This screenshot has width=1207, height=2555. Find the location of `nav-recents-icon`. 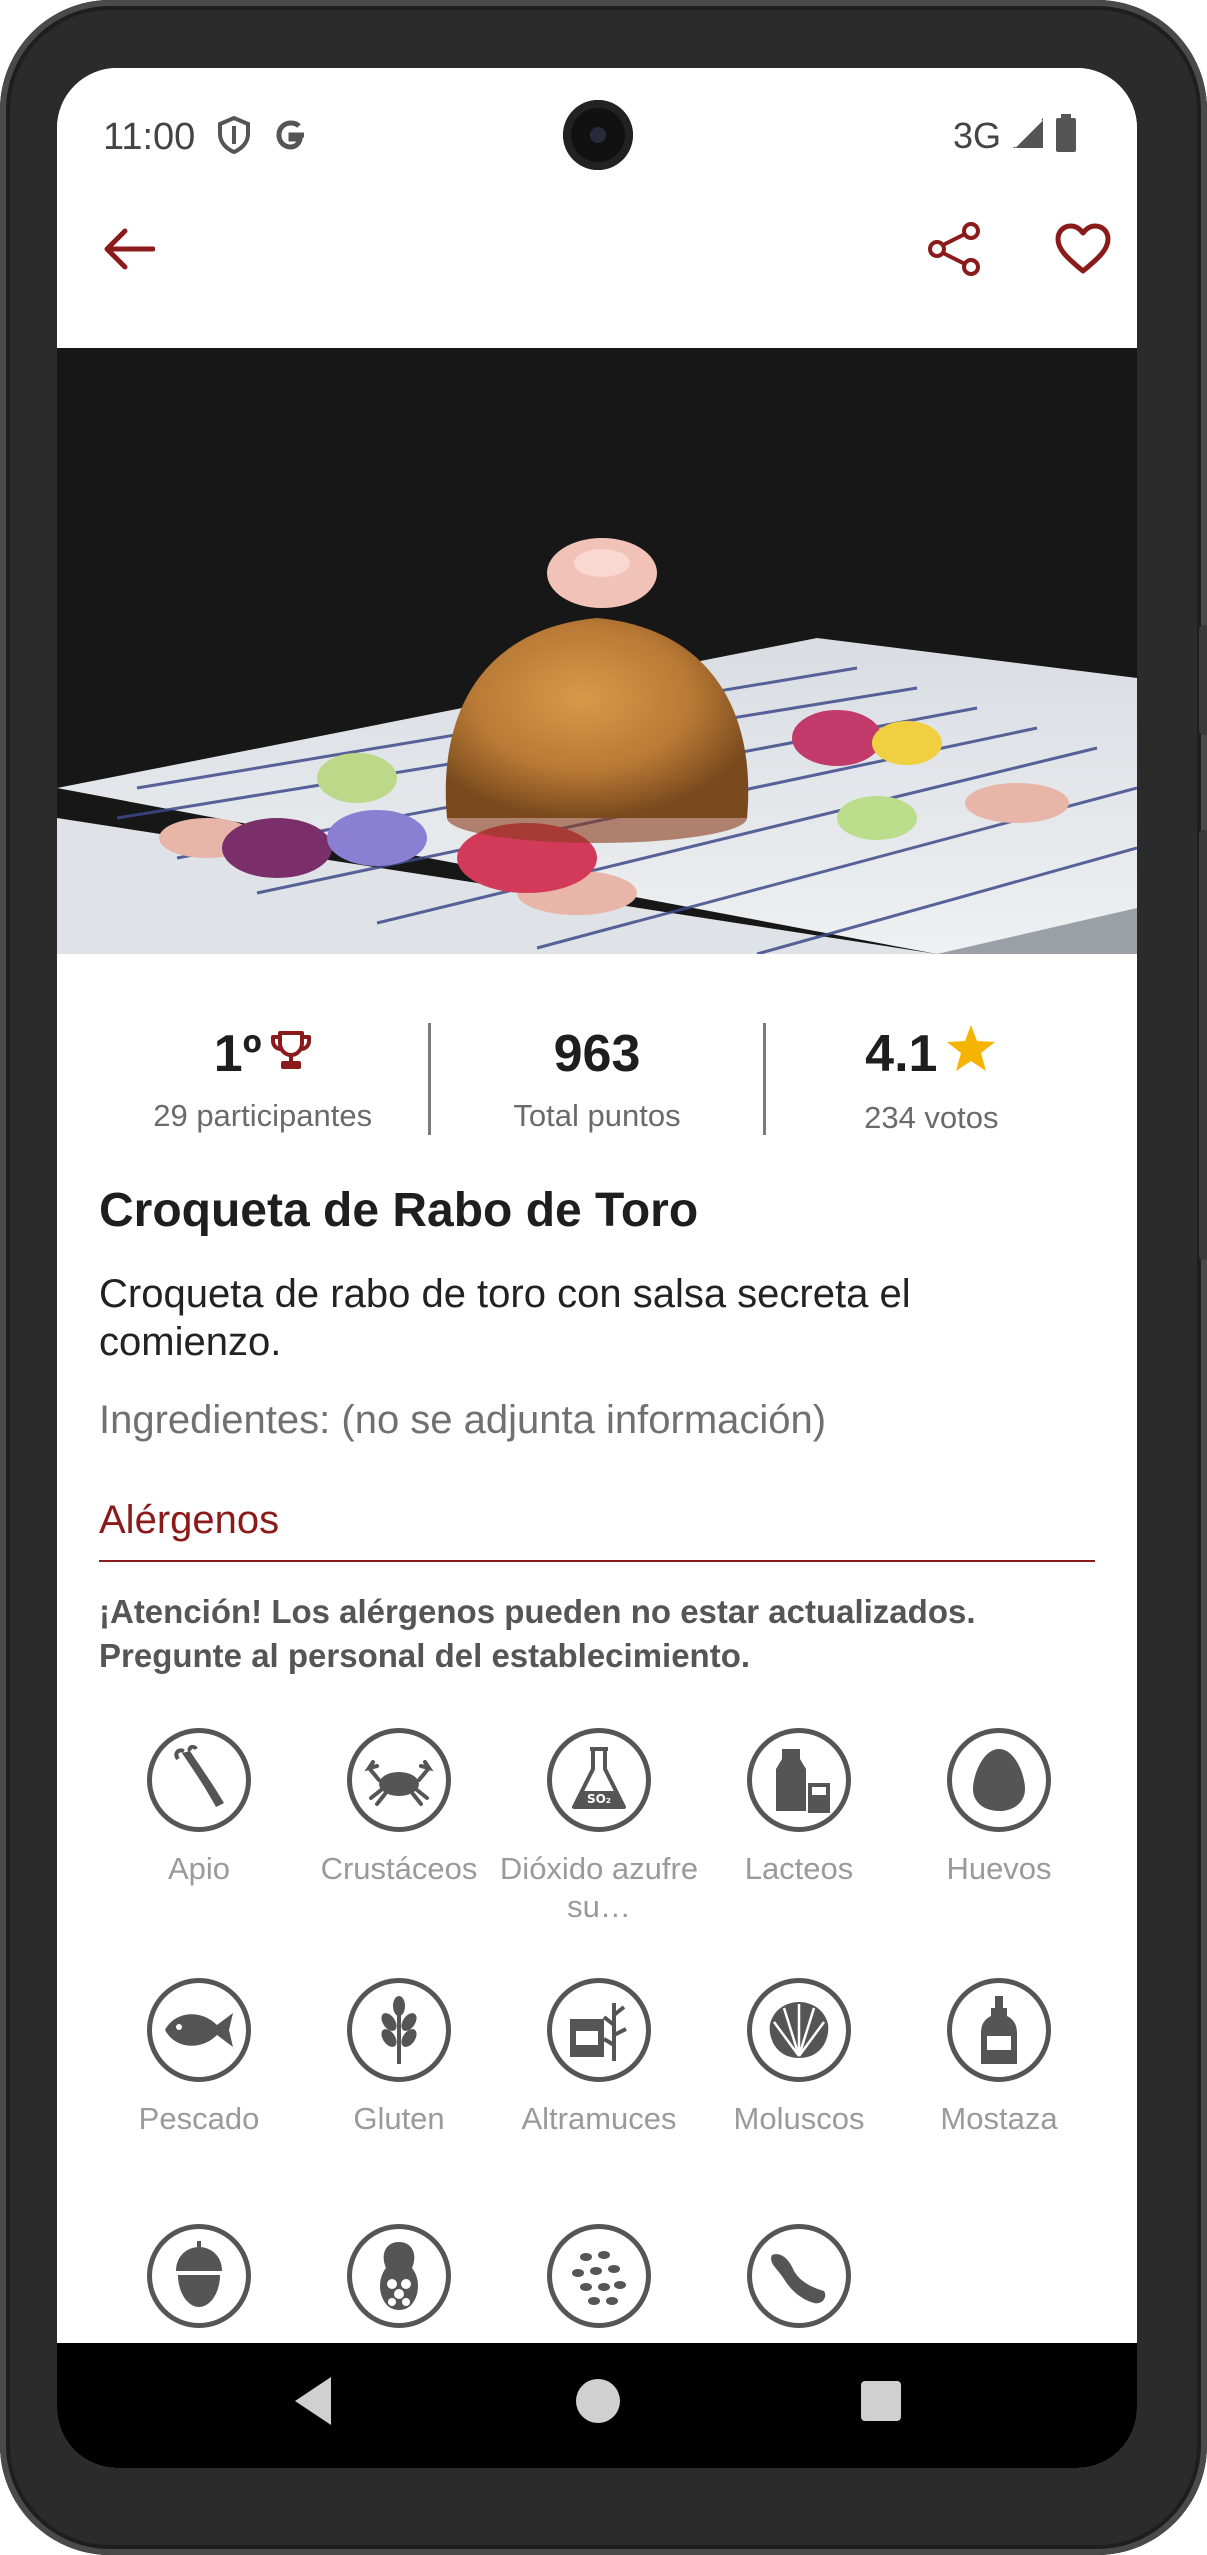

nav-recents-icon is located at coordinates (881, 2403).